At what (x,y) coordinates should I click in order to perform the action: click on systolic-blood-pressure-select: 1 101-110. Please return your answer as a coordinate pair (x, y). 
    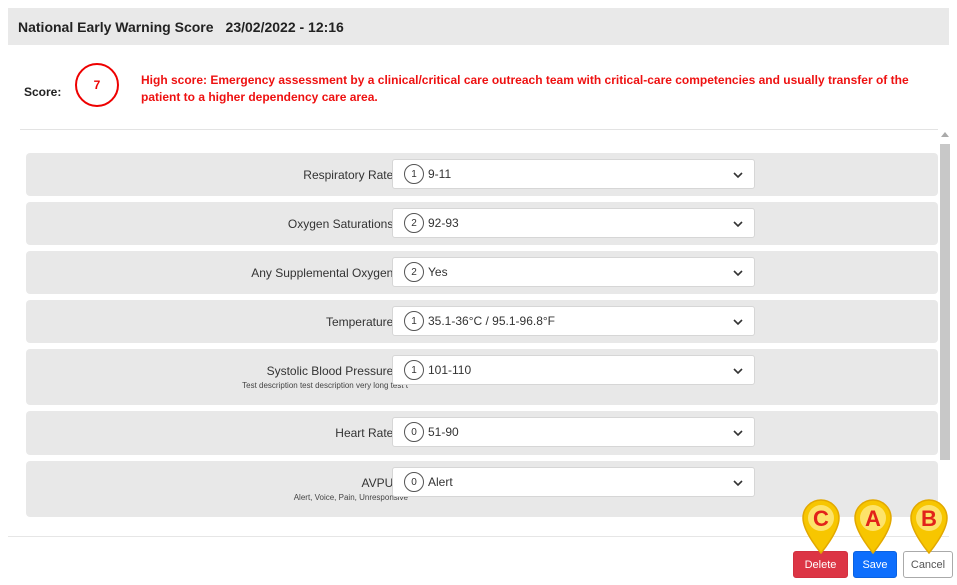
    Looking at the image, I should click on (573, 370).